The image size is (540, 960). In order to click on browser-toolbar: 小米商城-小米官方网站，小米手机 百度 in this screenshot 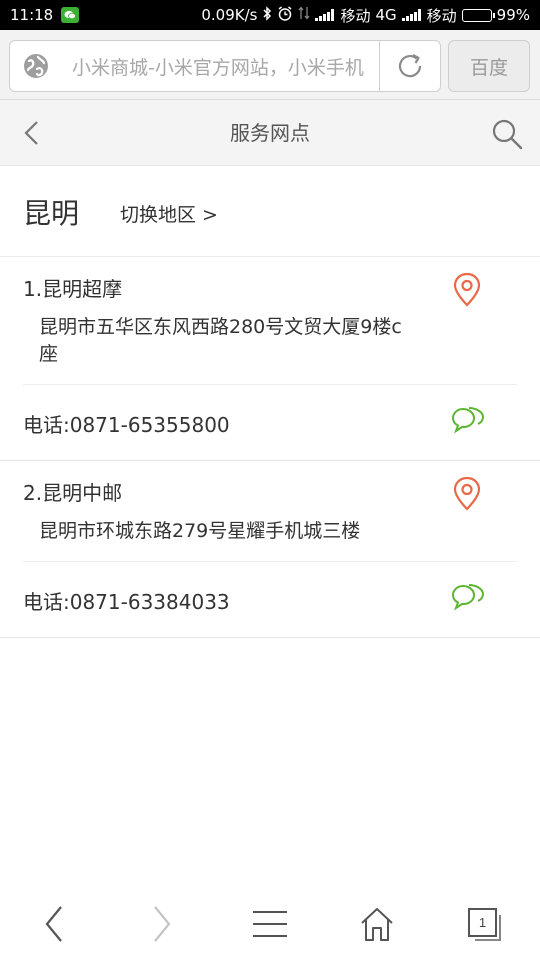, I will do `click(270, 65)`.